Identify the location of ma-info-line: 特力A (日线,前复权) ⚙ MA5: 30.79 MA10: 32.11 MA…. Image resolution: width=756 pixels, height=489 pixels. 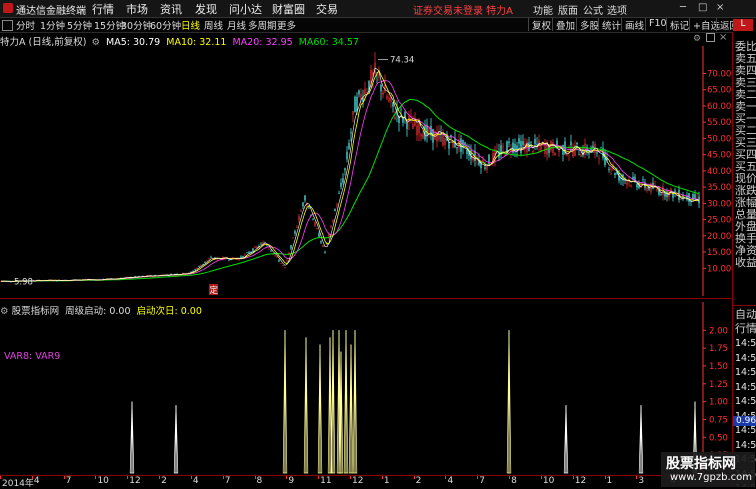
(179, 41).